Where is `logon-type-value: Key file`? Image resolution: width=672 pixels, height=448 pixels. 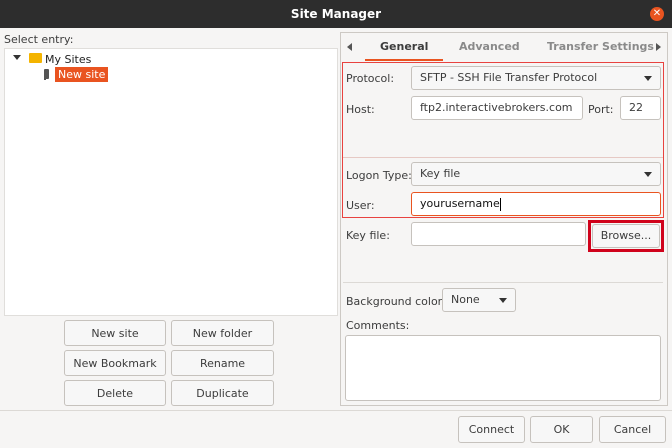
logon-type-value: Key file is located at coordinates (440, 173).